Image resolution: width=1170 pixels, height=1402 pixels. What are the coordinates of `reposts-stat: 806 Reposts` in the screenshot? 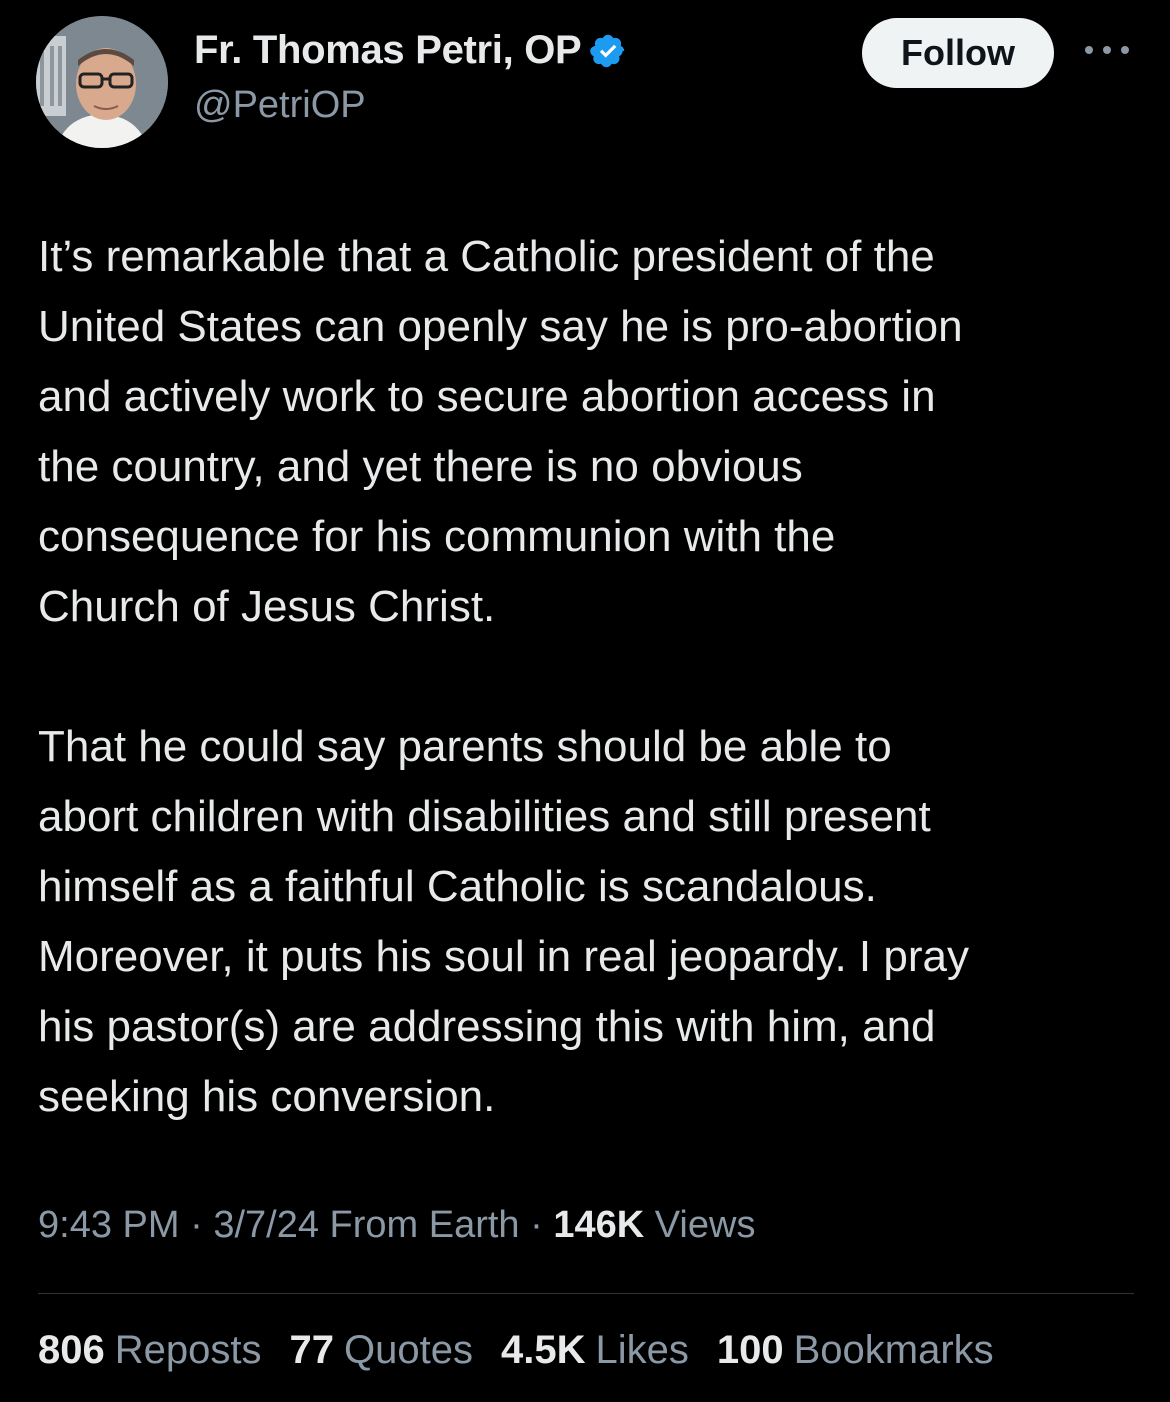 It's located at (150, 1350).